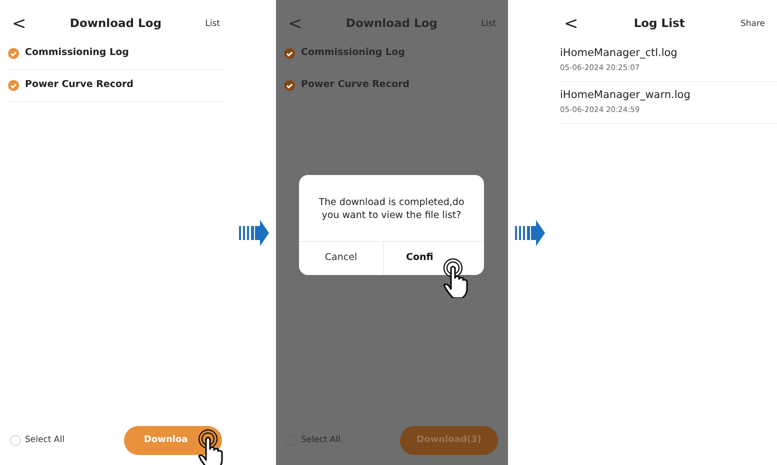 This screenshot has height=465, width=777. I want to click on screen-title: Log List, so click(659, 23).